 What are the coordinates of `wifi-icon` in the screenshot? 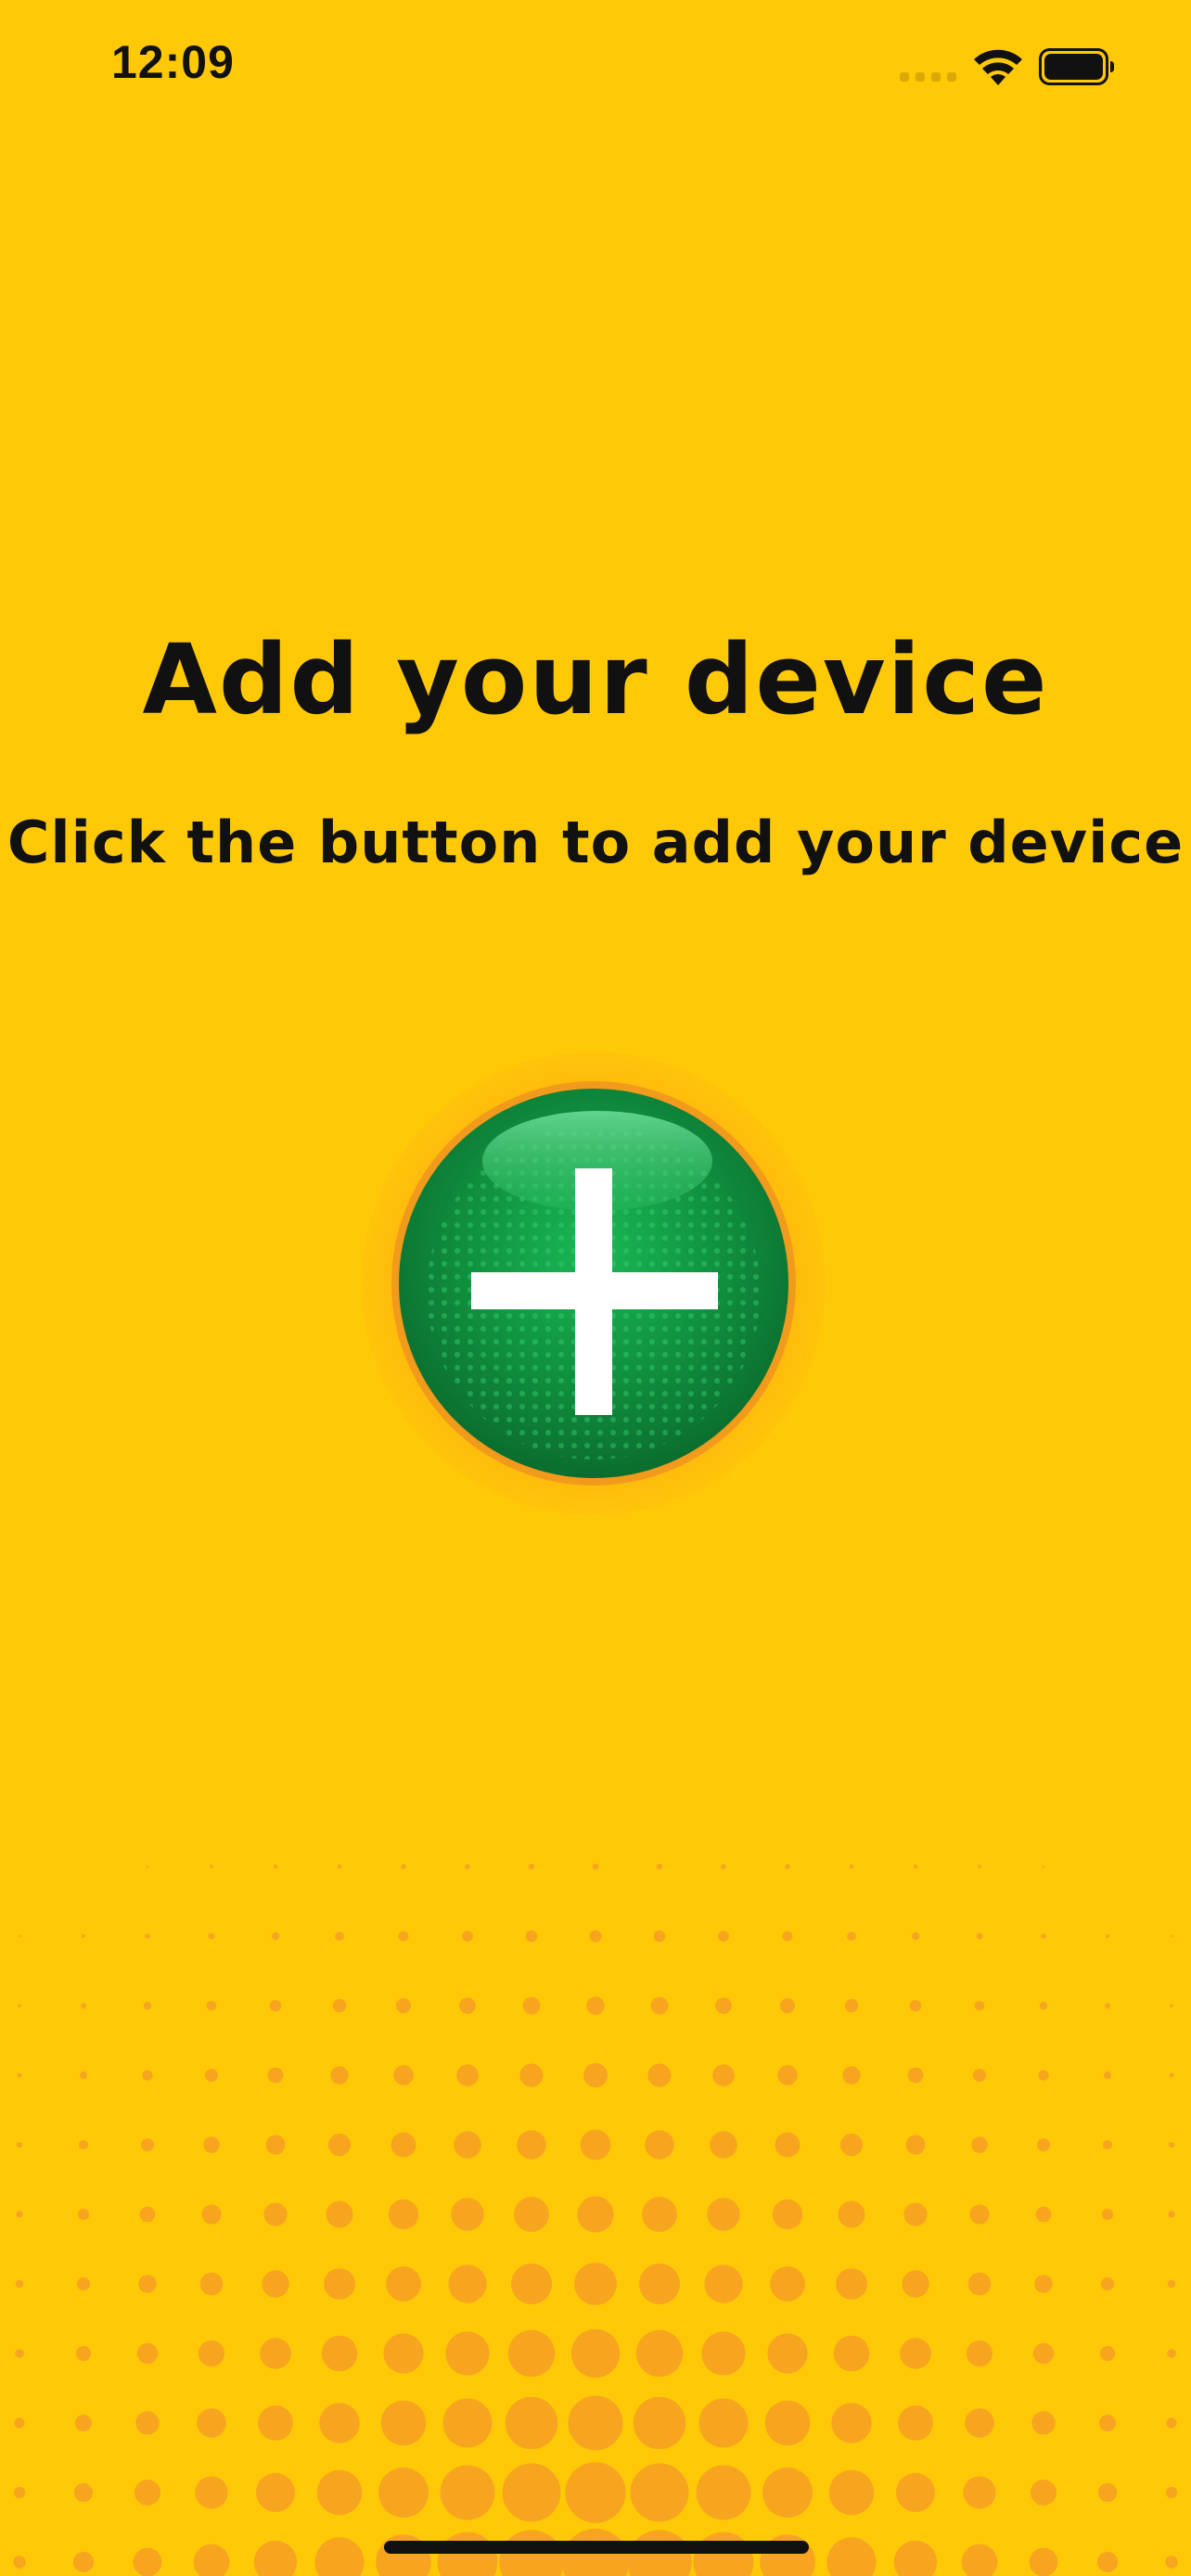 It's located at (998, 67).